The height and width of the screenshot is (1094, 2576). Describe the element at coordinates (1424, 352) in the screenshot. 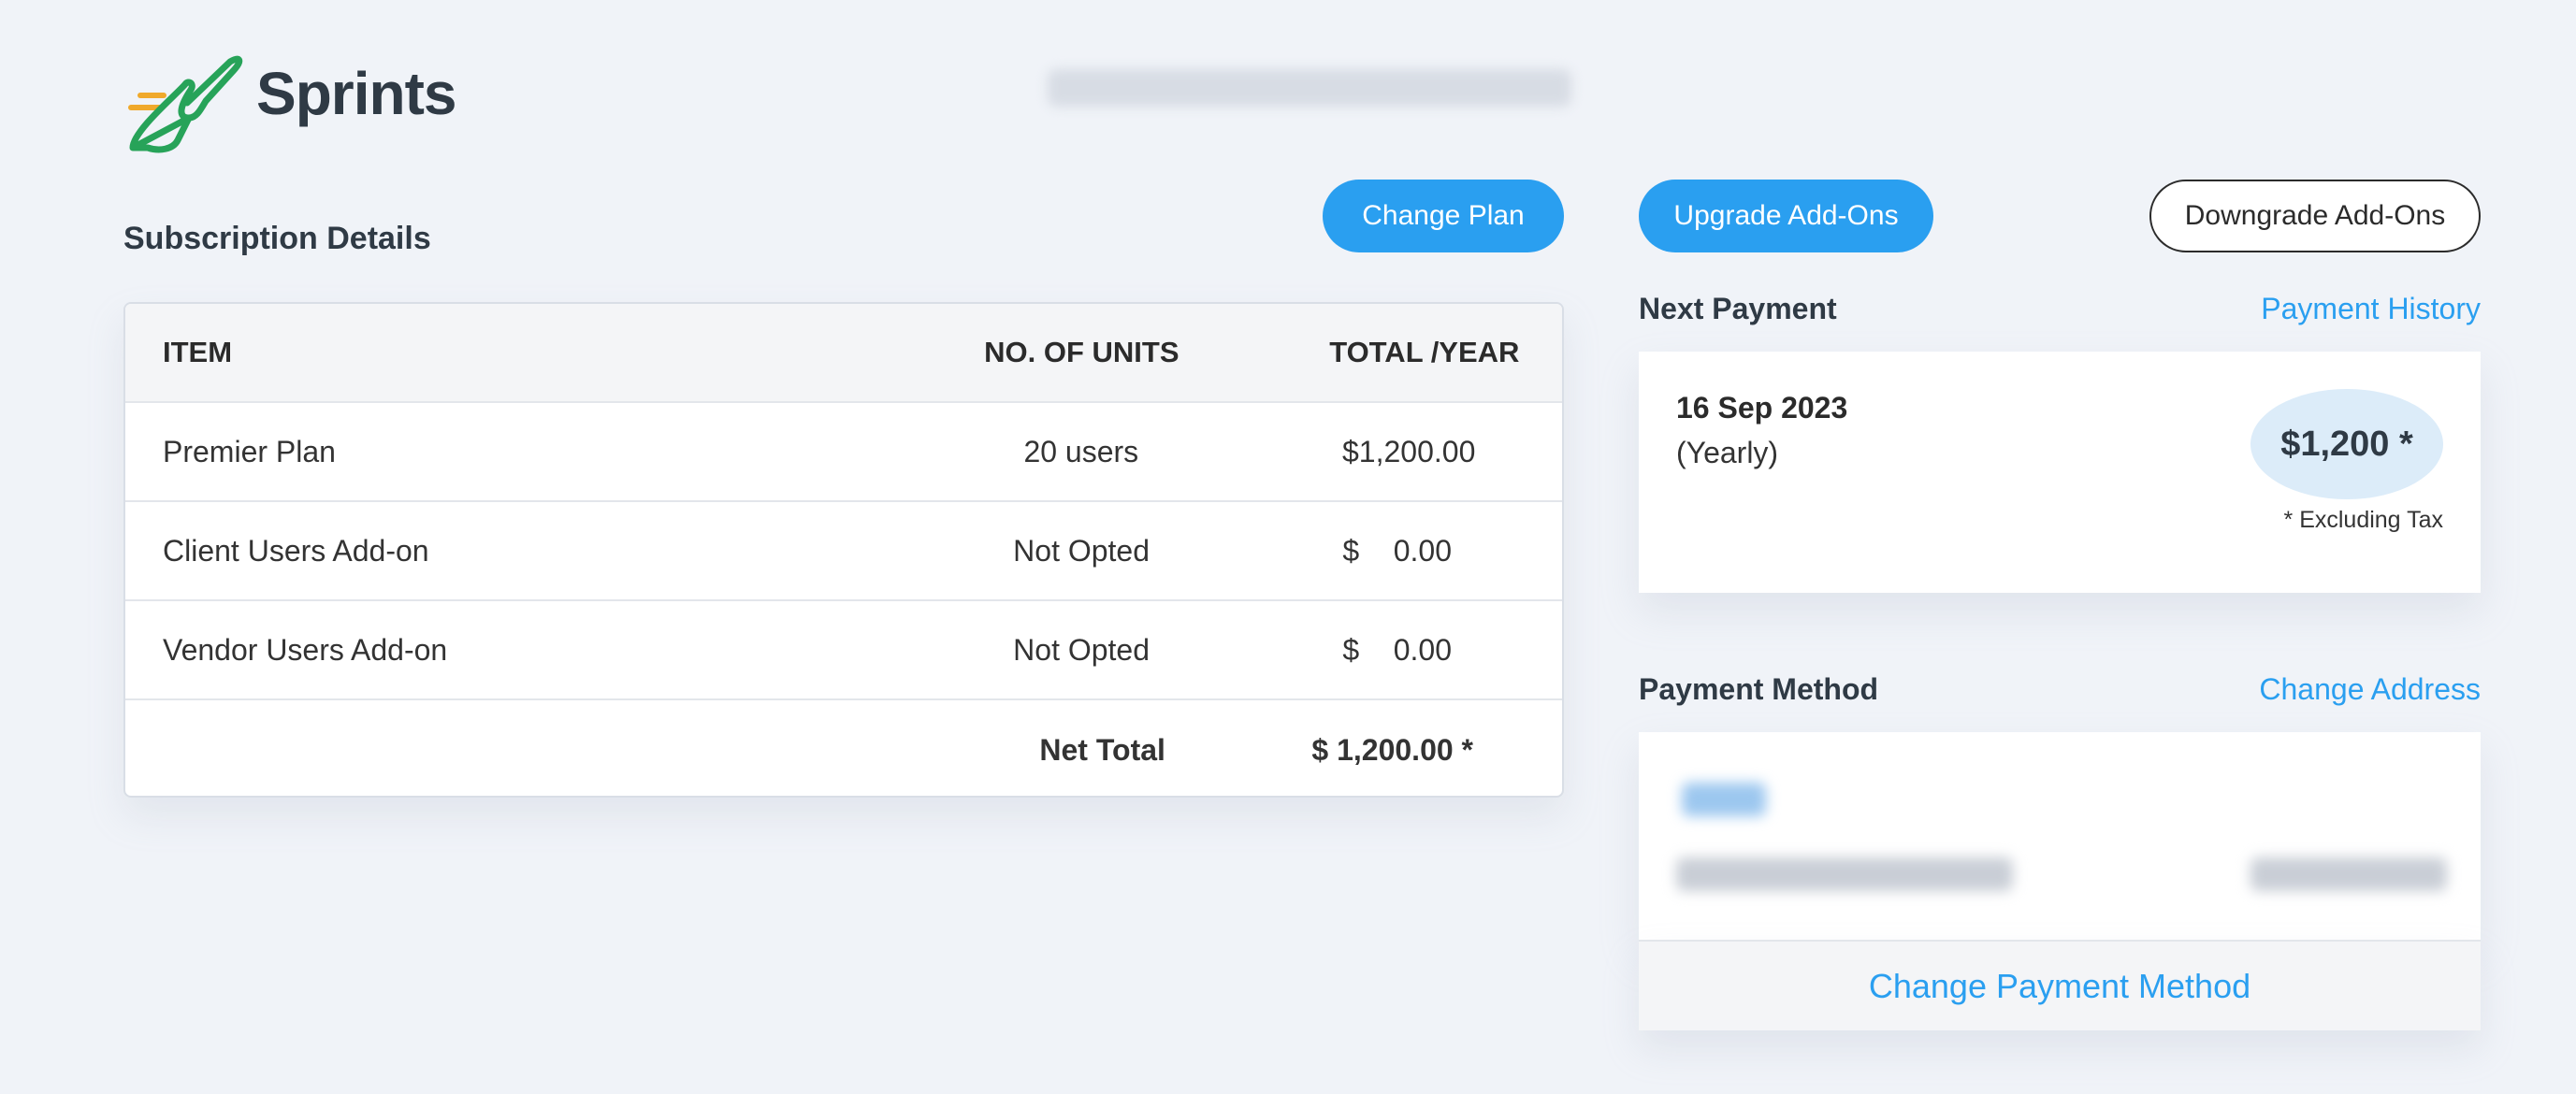

I see `header-total: TOTAL /YEAR` at that location.